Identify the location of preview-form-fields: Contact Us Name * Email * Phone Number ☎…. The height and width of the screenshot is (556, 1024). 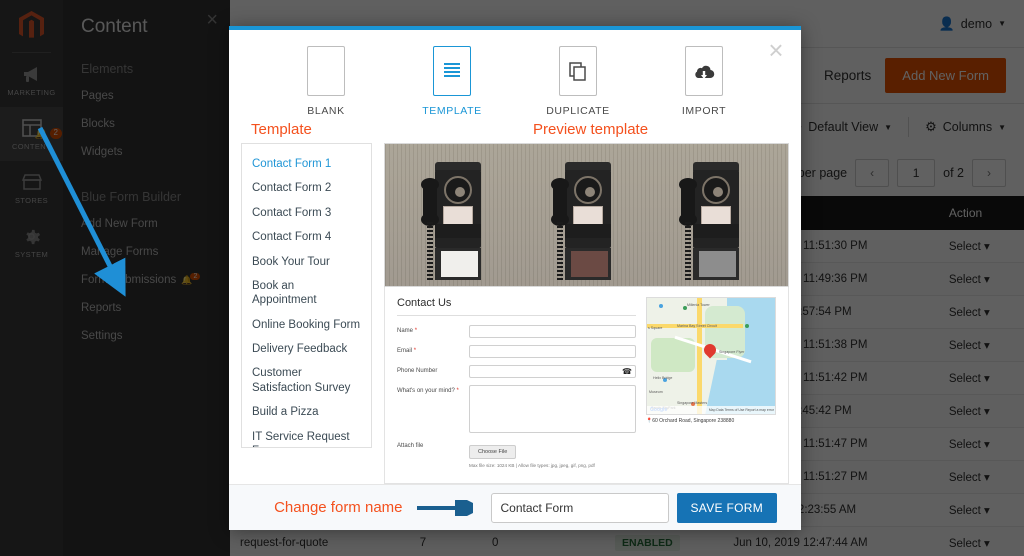
(516, 386).